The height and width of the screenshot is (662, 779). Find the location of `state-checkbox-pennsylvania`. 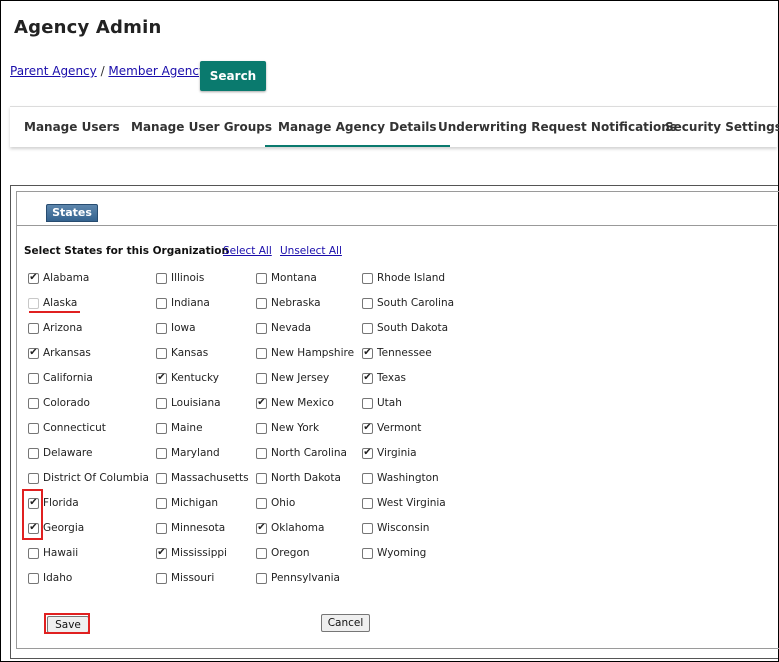

state-checkbox-pennsylvania is located at coordinates (261, 578).